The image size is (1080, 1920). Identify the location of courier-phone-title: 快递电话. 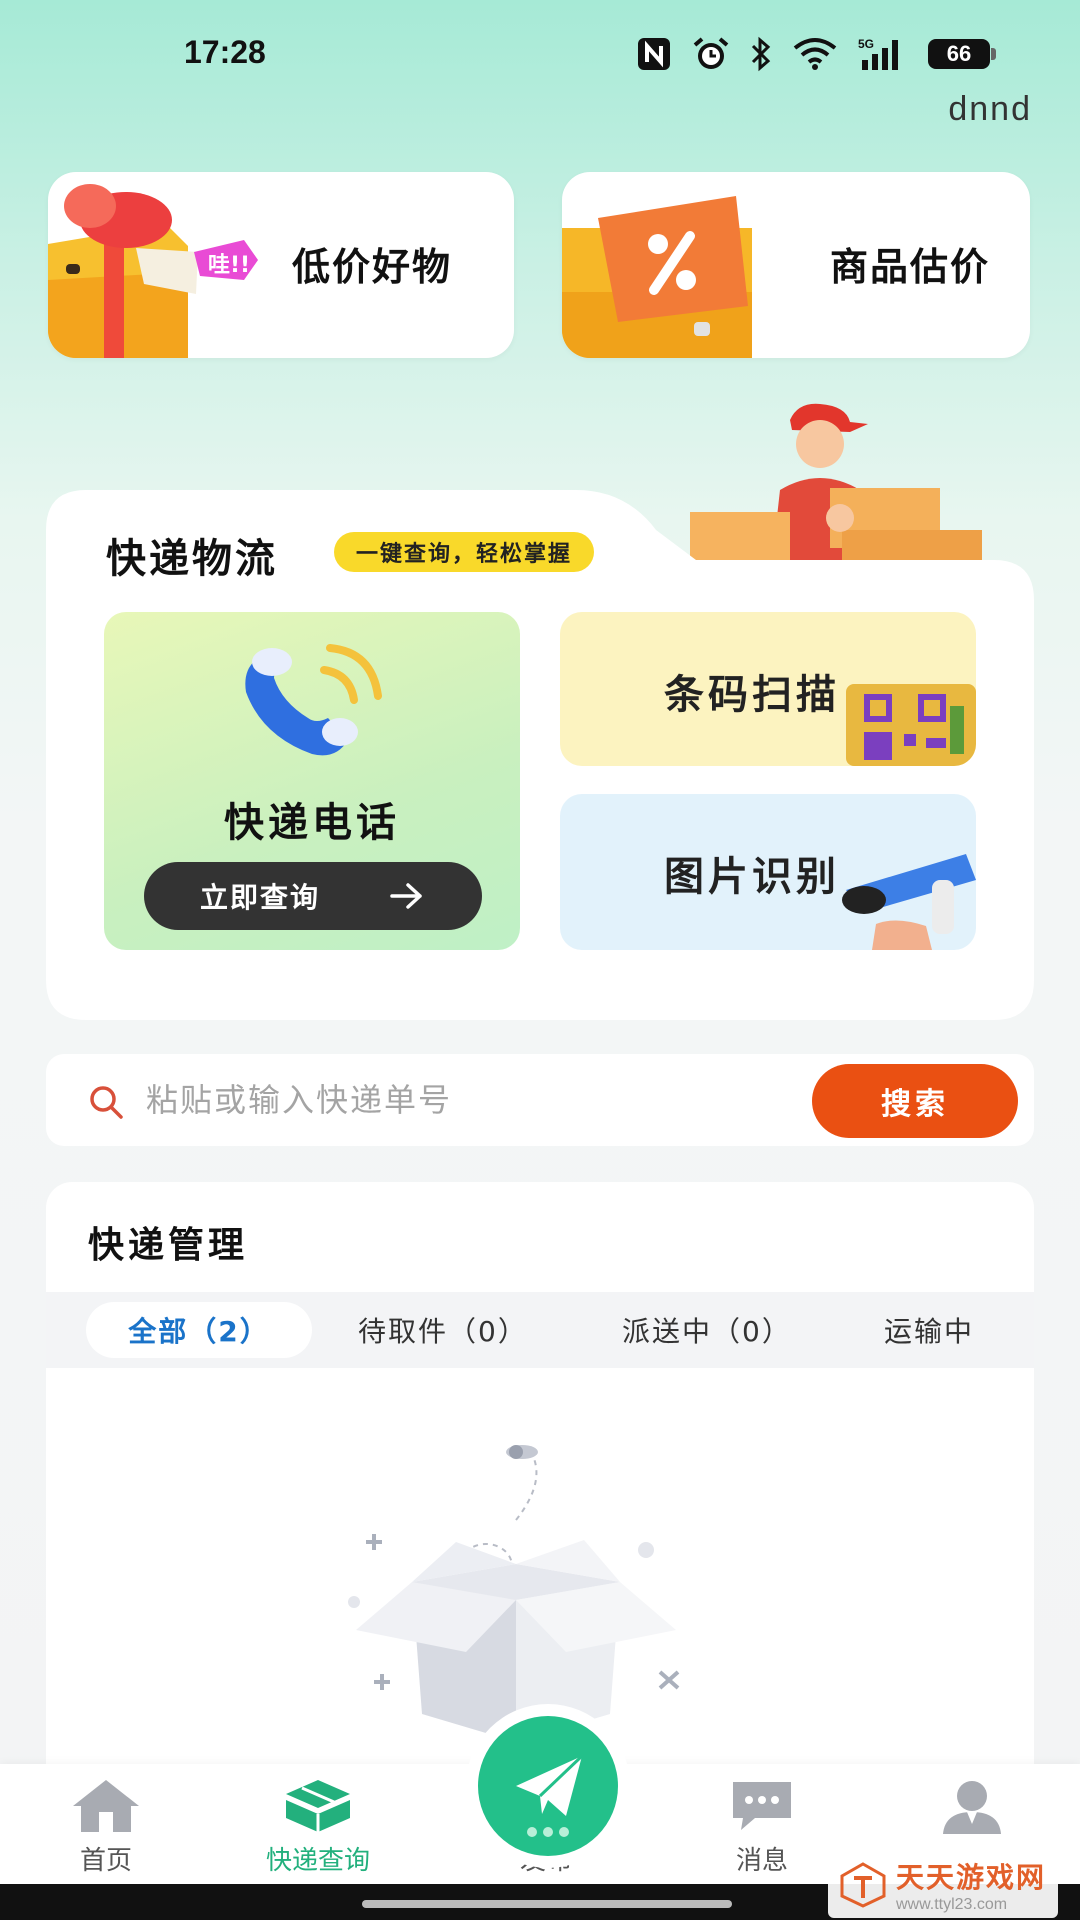
(312, 823).